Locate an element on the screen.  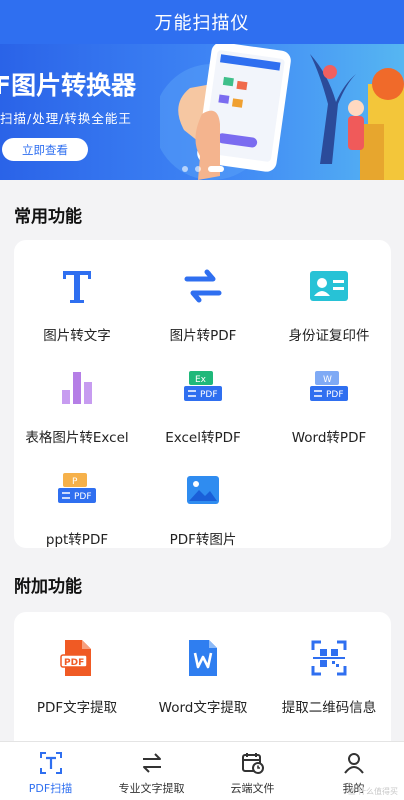
image-icon is located at coordinates (203, 490).